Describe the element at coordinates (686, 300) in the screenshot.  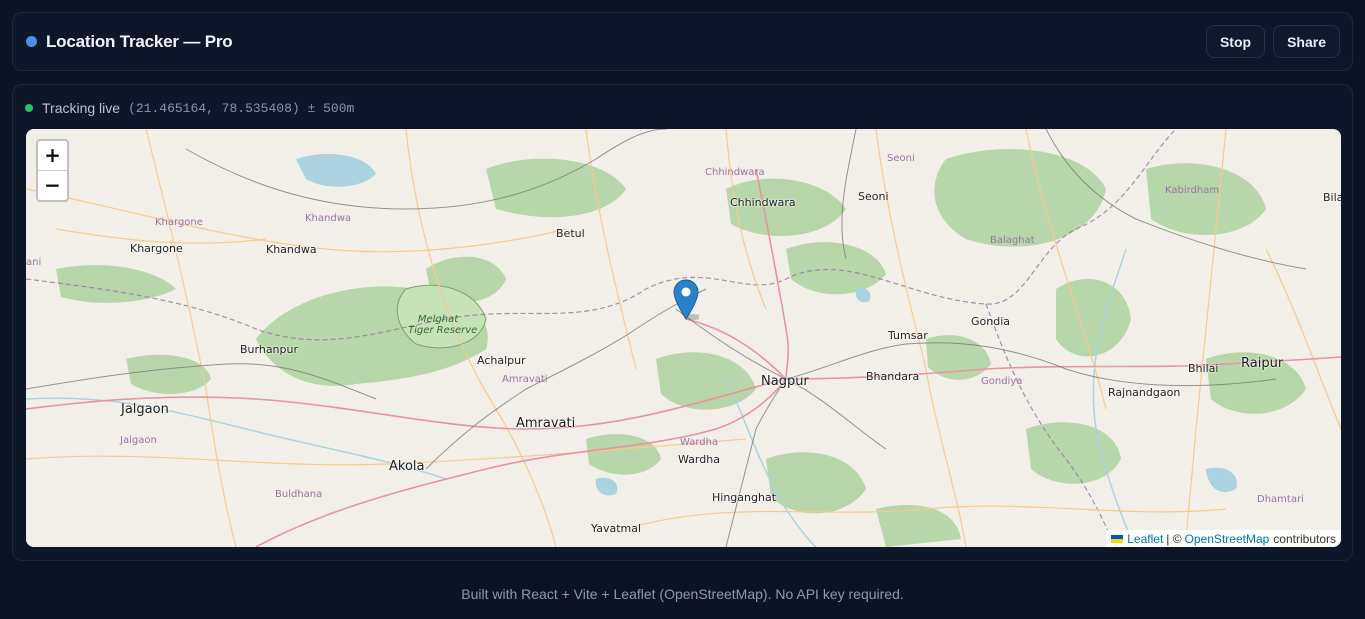
I see `location-marker-icon` at that location.